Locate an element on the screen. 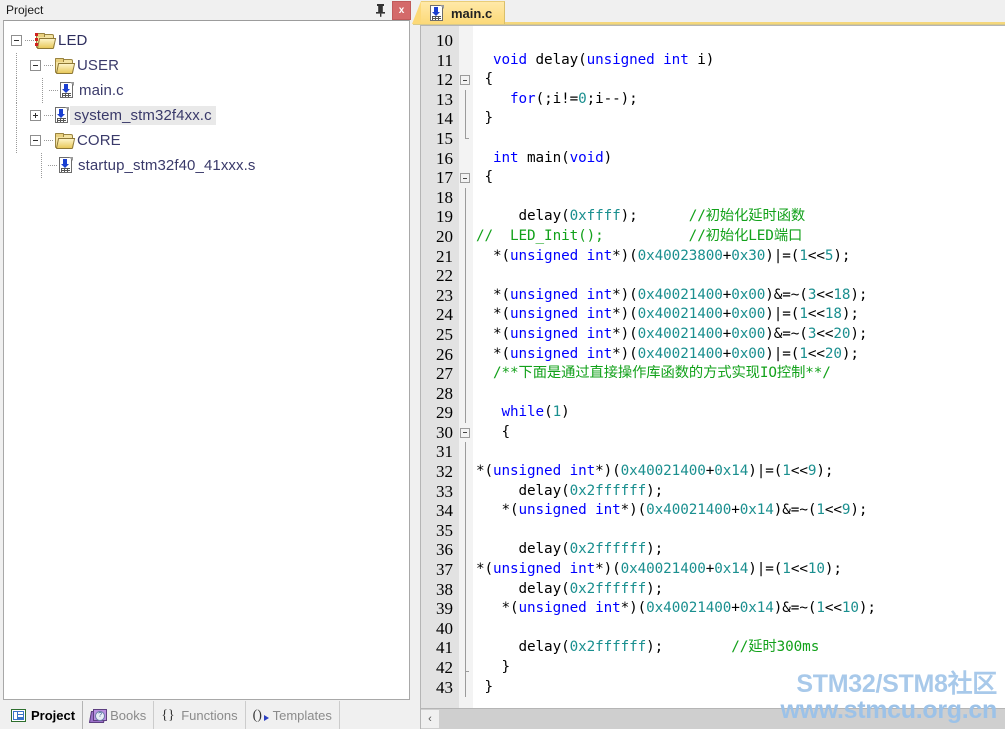 This screenshot has height=729, width=1005. tab-project: Project is located at coordinates (44, 715).